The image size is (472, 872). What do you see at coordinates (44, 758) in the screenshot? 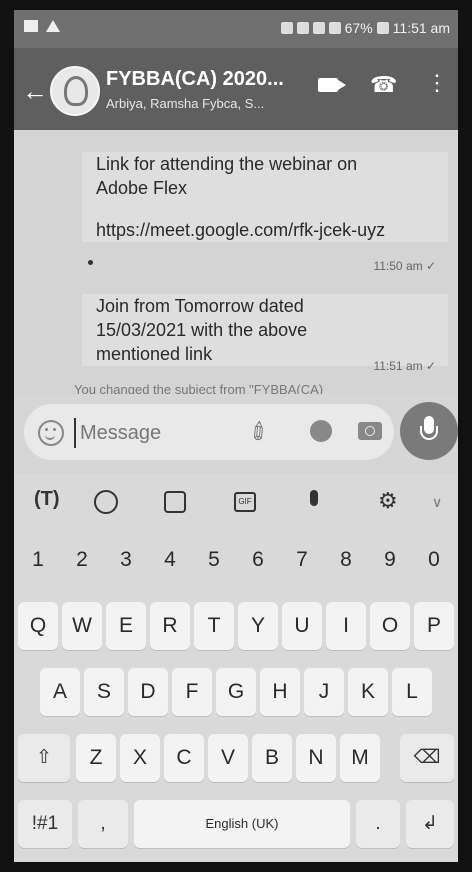
I see `shift-key-icon: ⇧` at bounding box center [44, 758].